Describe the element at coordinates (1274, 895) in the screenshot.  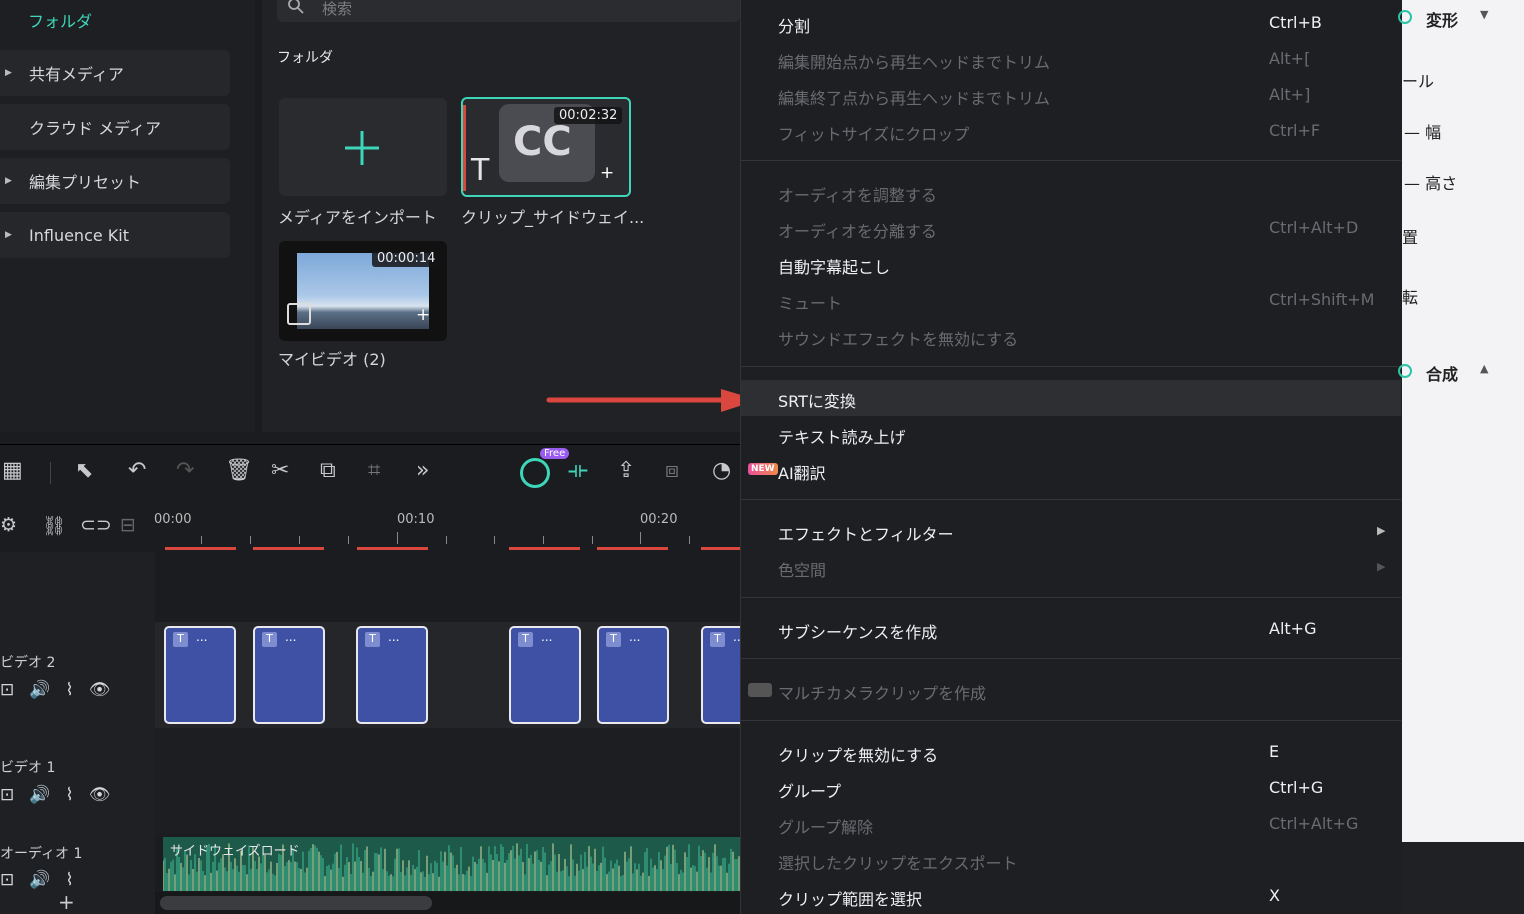
I see `menu-shortcut: X` at that location.